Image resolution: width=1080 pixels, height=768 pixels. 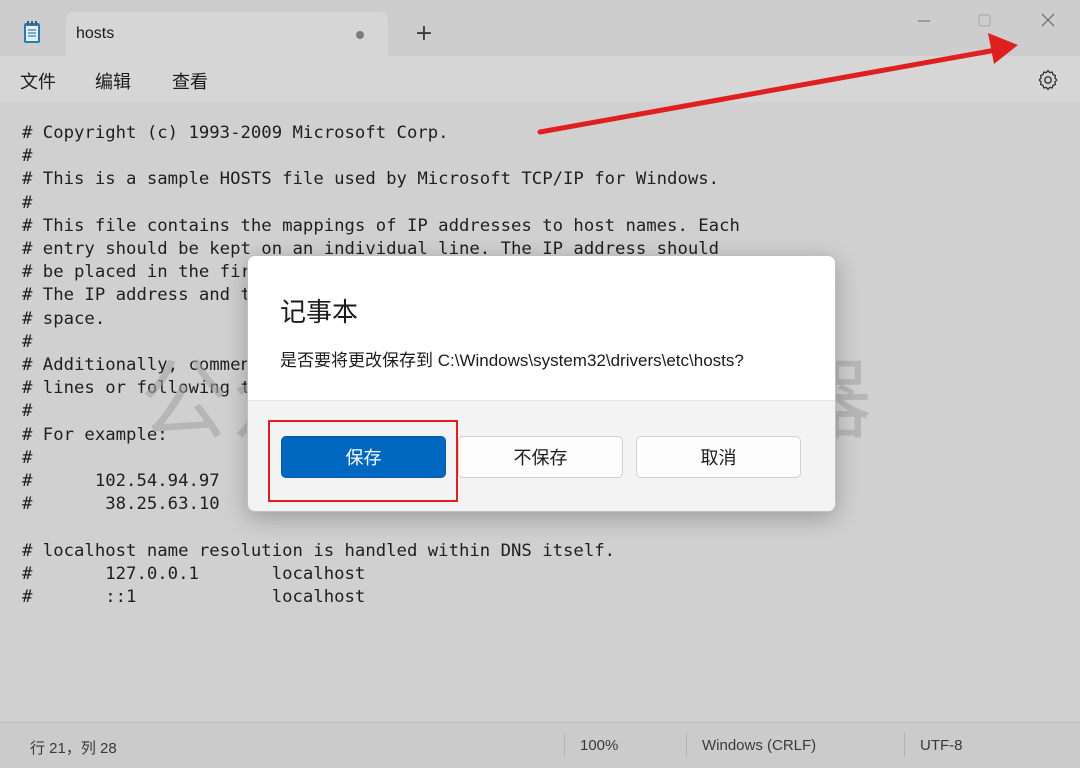 I want to click on minimize-icon, so click(x=924, y=21).